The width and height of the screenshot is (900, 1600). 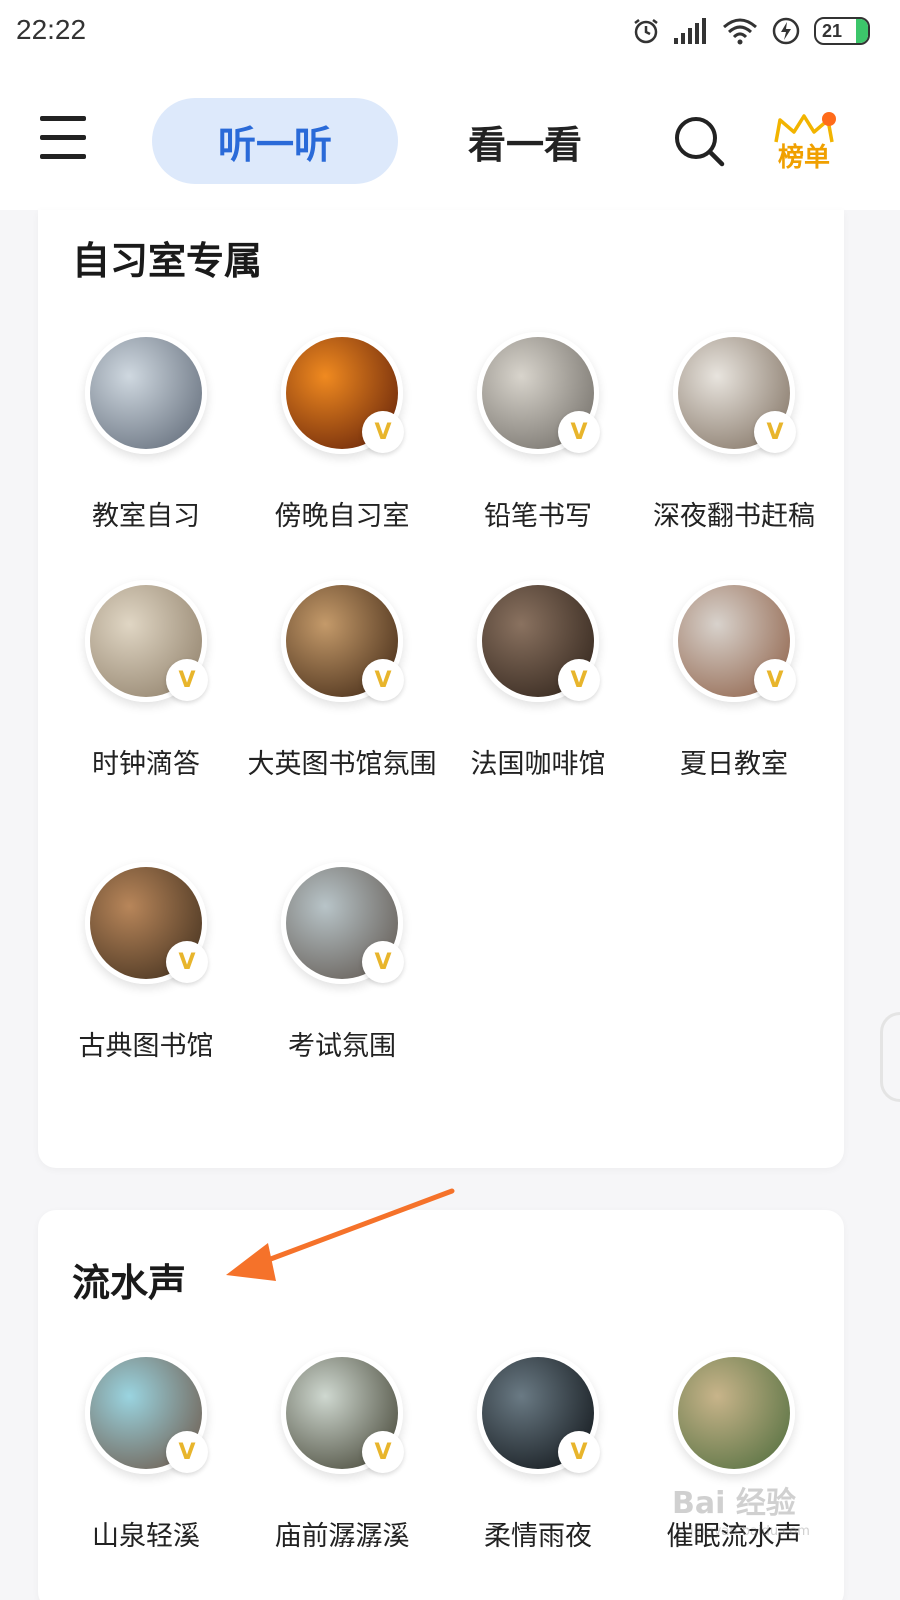 I want to click on status-icons: 21, so click(x=751, y=31).